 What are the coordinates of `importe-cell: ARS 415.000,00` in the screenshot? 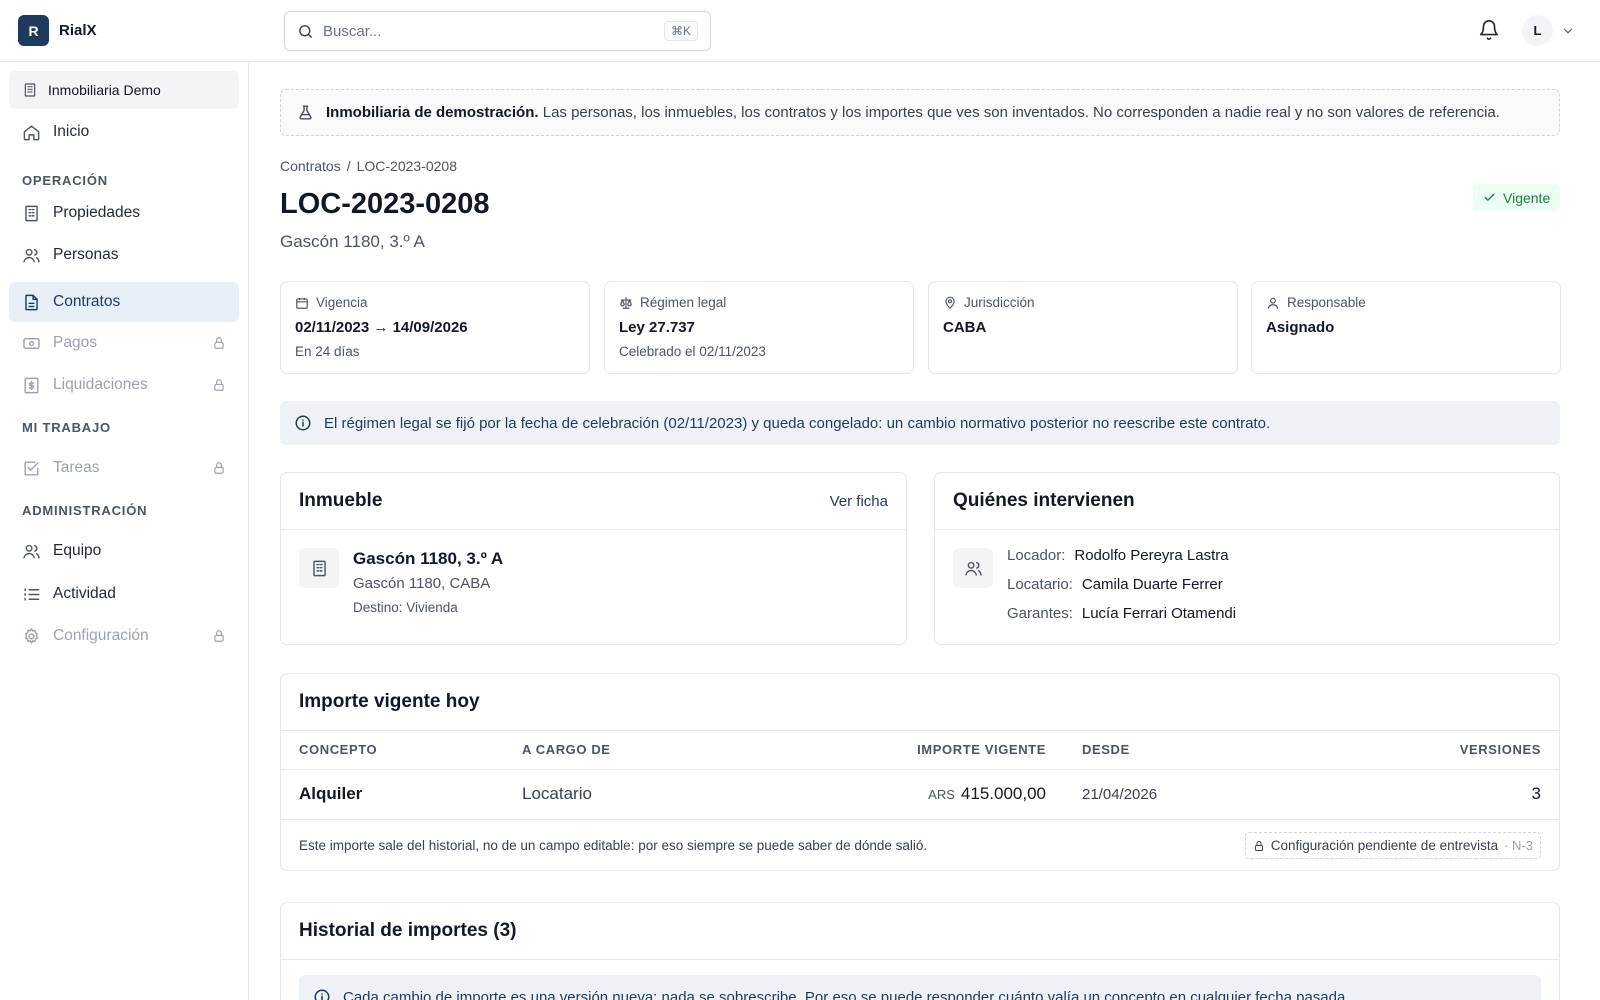 It's located at (964, 794).